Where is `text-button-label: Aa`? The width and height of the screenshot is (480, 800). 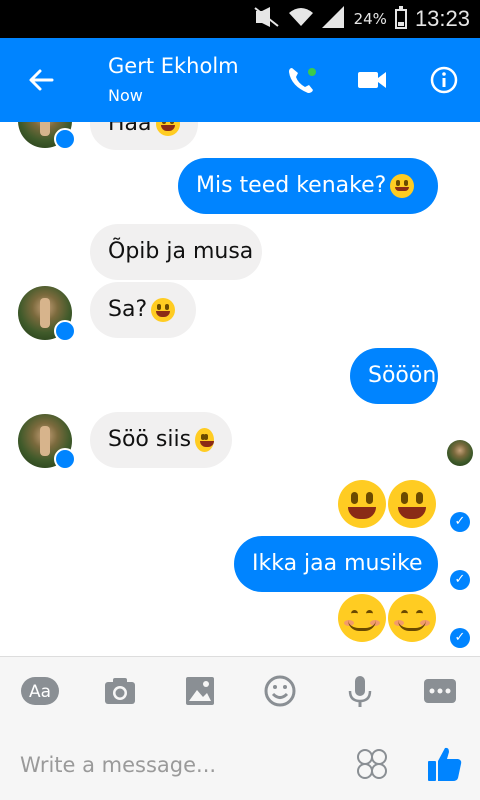
text-button-label: Aa is located at coordinates (40, 692).